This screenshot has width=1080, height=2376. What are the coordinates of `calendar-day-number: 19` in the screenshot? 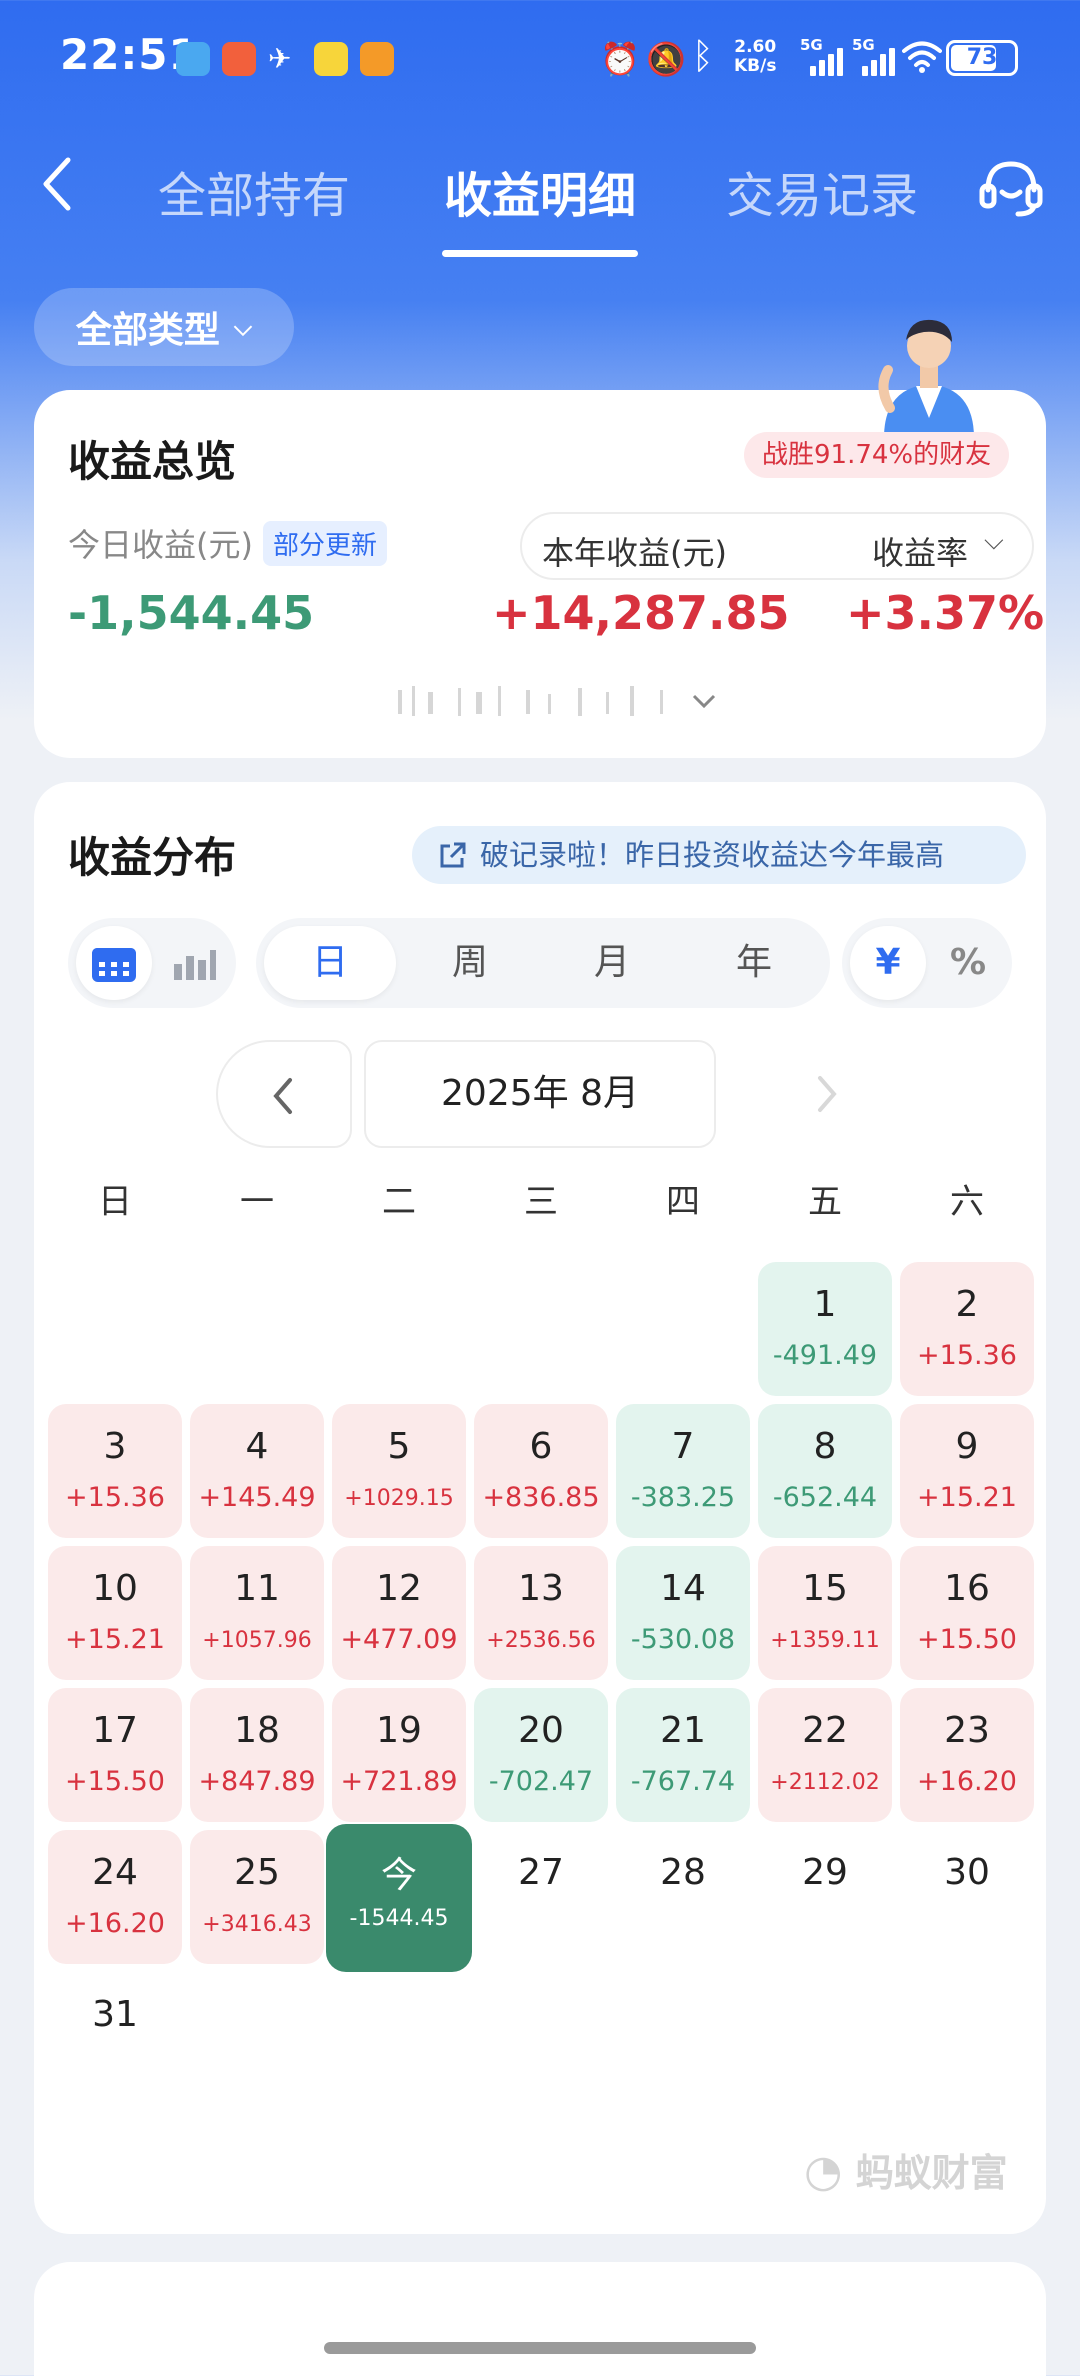 It's located at (399, 1730).